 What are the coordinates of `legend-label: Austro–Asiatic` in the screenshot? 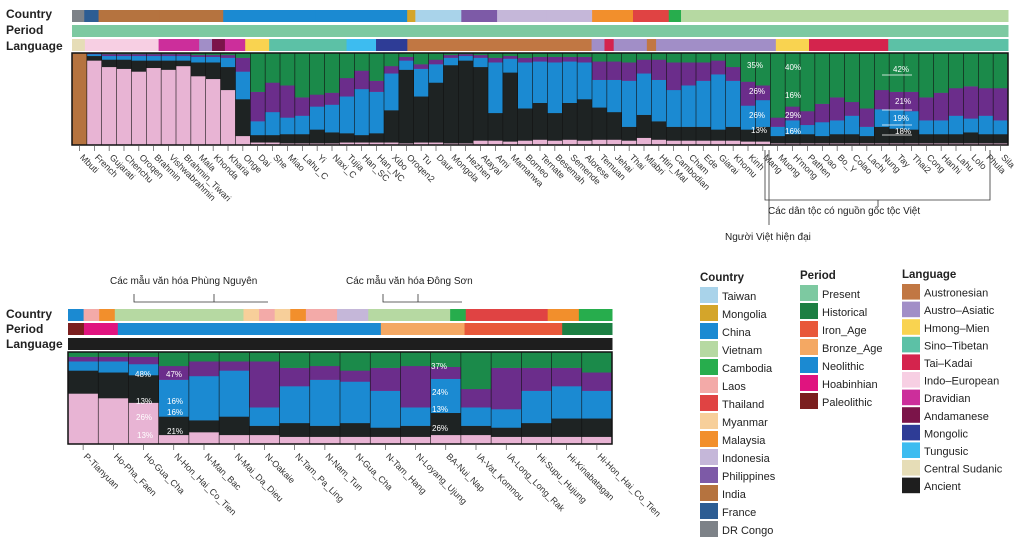 It's located at (959, 311).